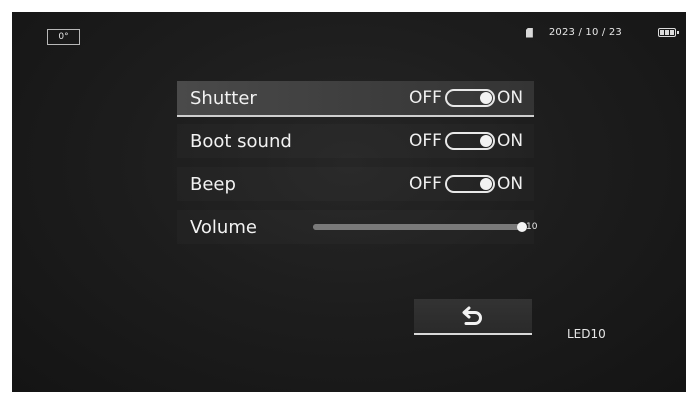 The image size is (697, 398). What do you see at coordinates (529, 32) in the screenshot?
I see `sd-card-icon` at bounding box center [529, 32].